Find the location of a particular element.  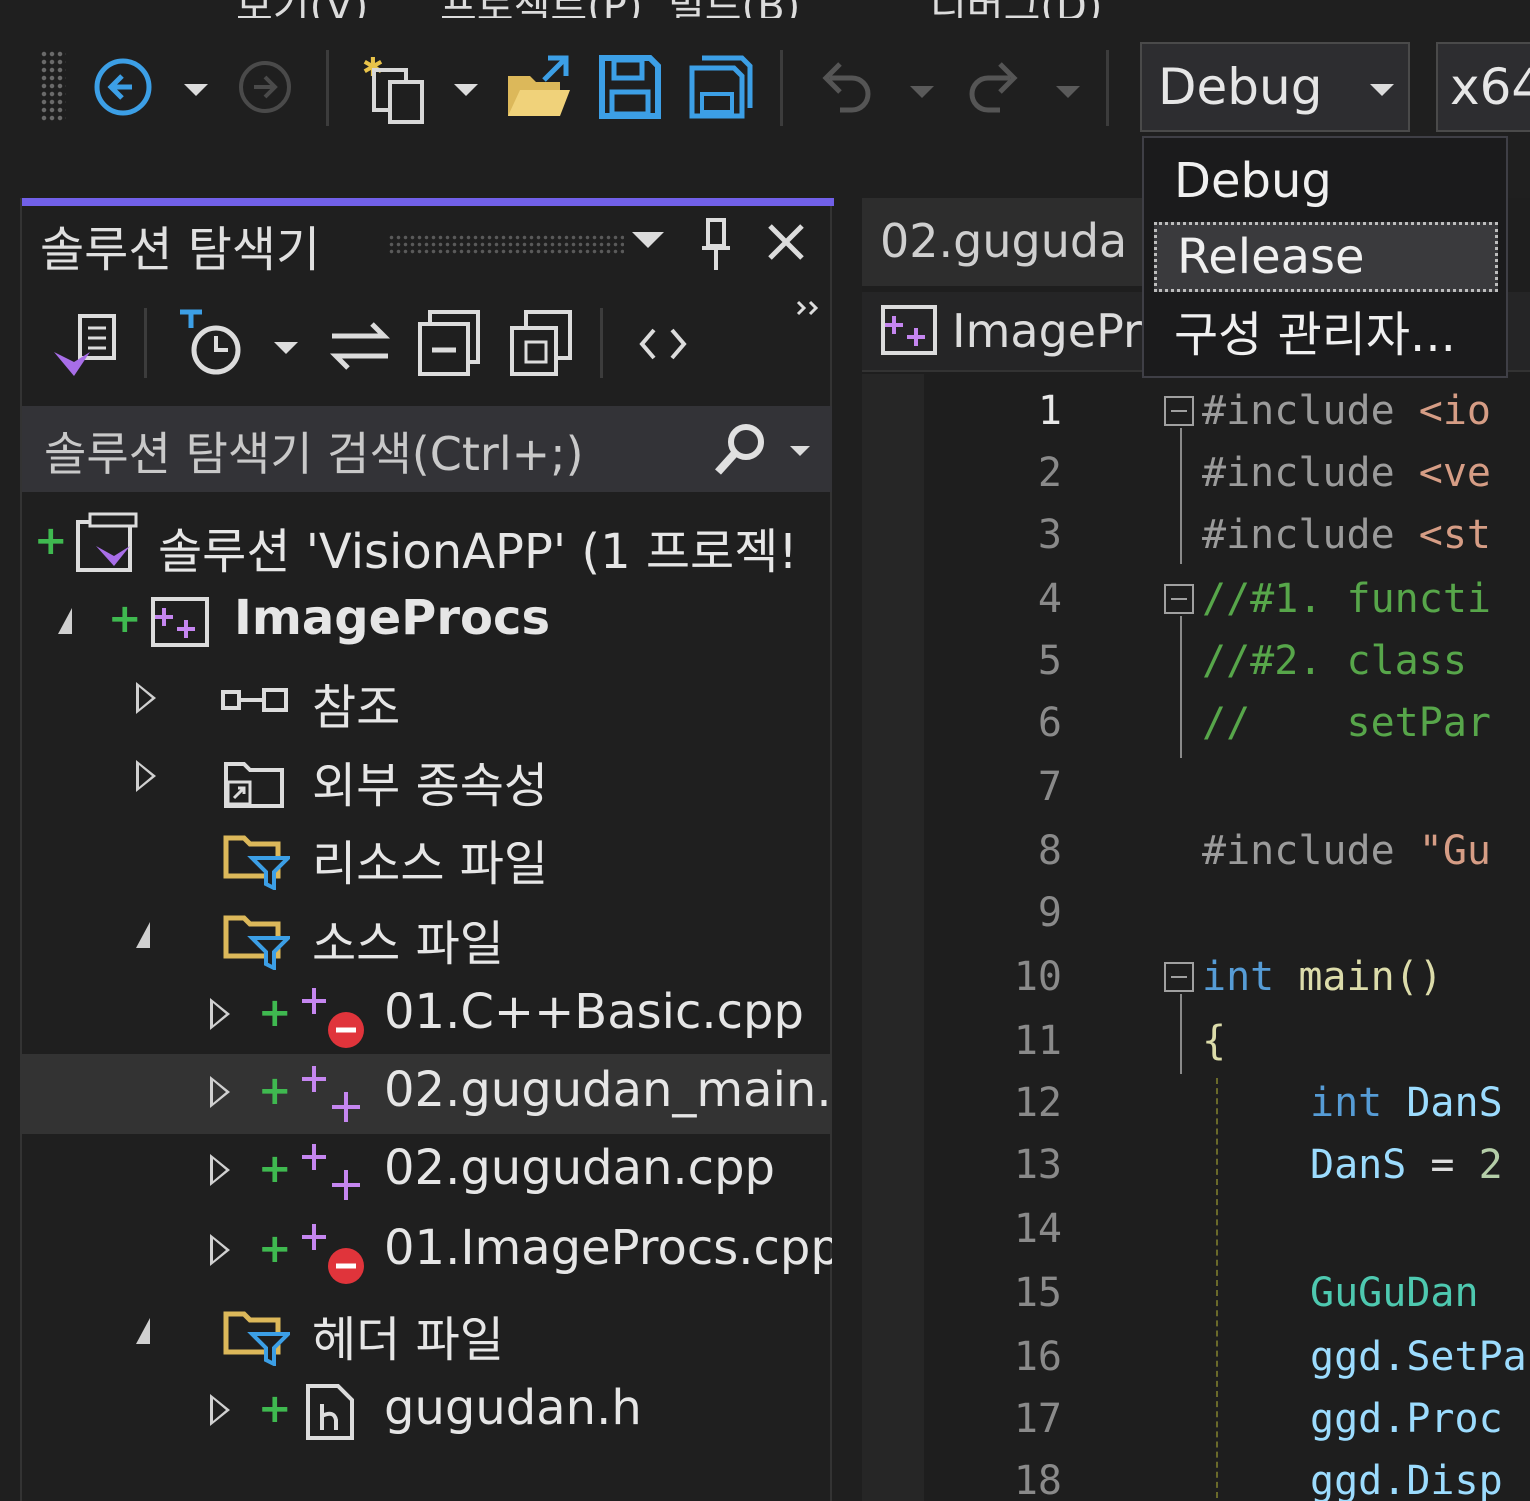

pending-changes-filter-icon is located at coordinates (219, 344).